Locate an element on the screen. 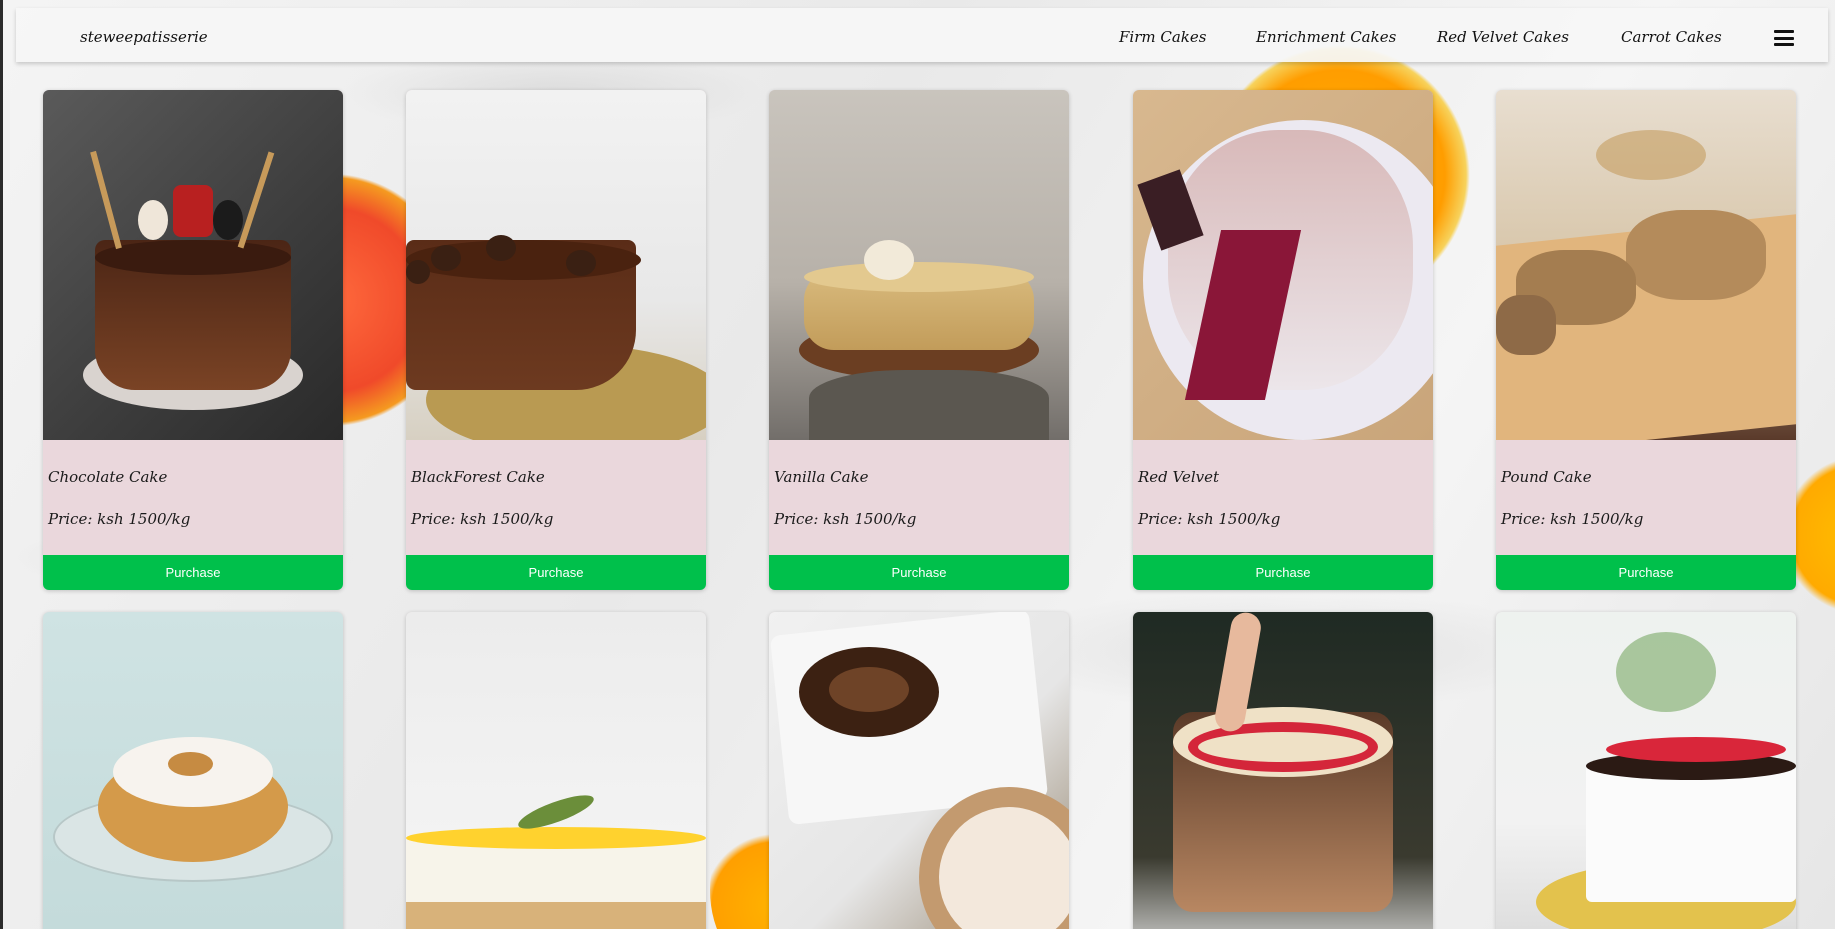 The height and width of the screenshot is (929, 1835). product-name: Chocolate Cake is located at coordinates (108, 477).